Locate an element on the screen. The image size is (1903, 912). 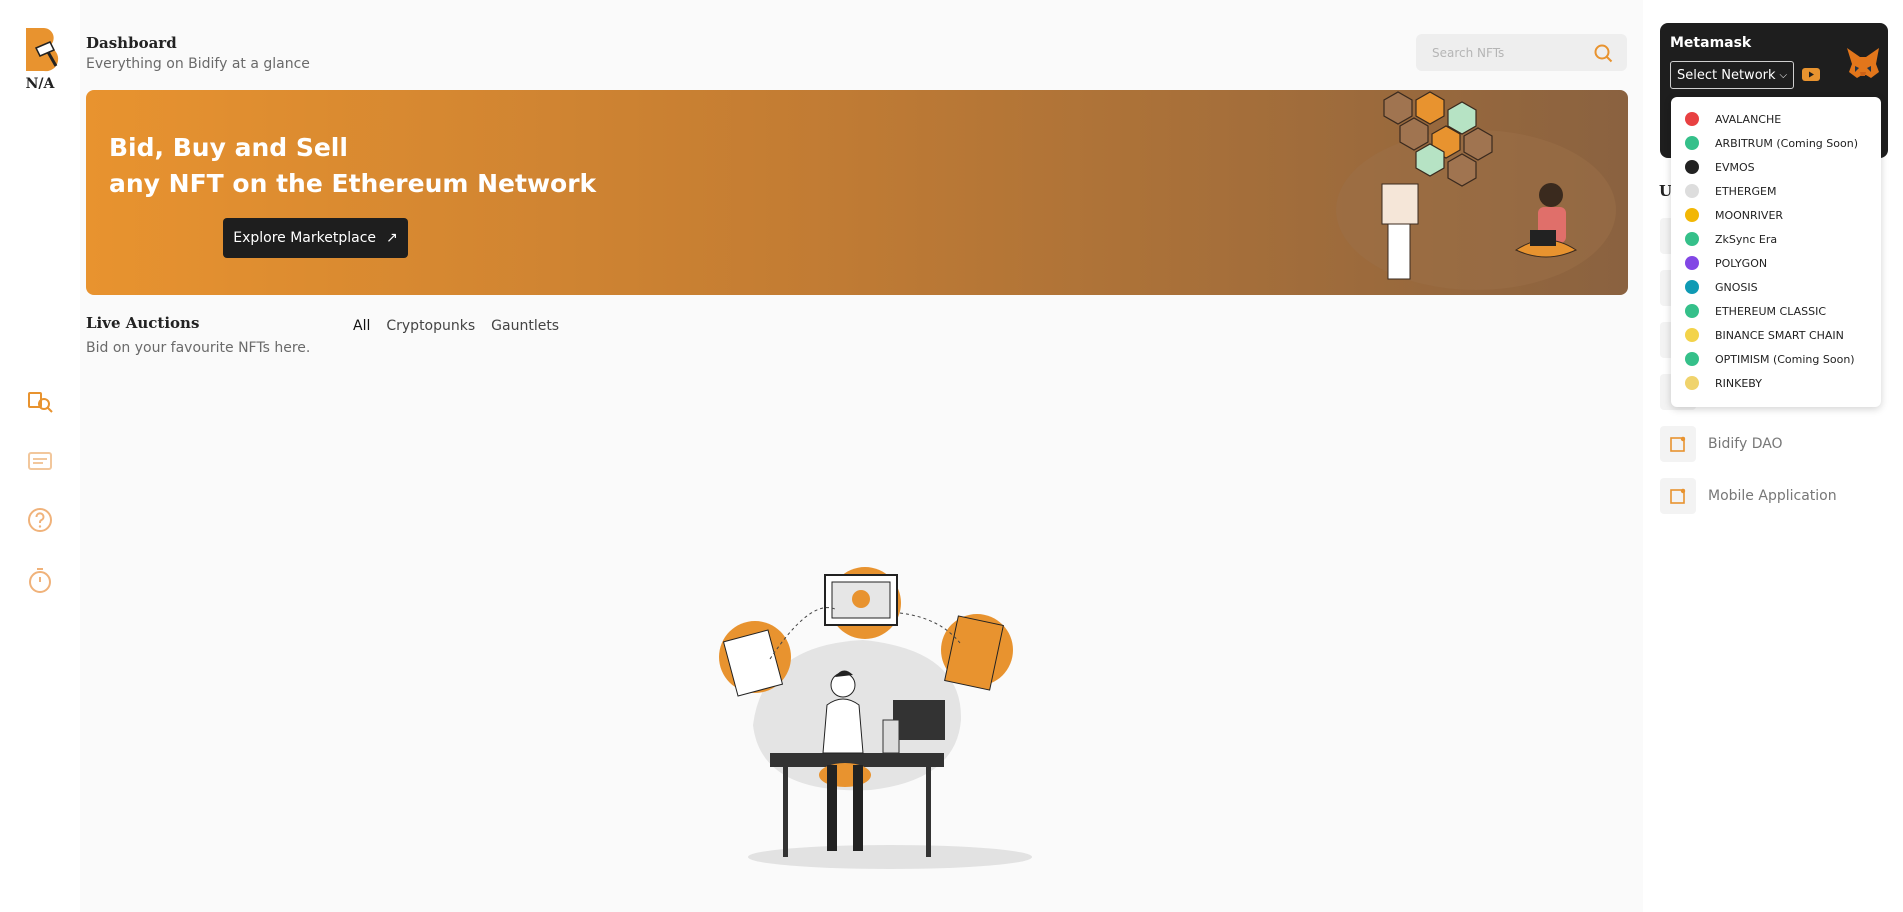
network-option: OPTIMISM (Coming Soon) is located at coordinates (1776, 359).